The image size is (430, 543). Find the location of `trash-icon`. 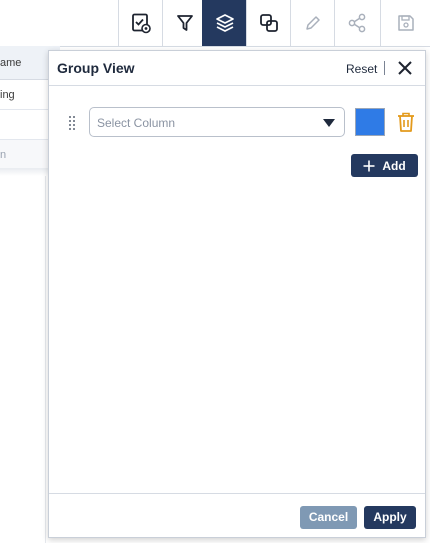

trash-icon is located at coordinates (406, 122).